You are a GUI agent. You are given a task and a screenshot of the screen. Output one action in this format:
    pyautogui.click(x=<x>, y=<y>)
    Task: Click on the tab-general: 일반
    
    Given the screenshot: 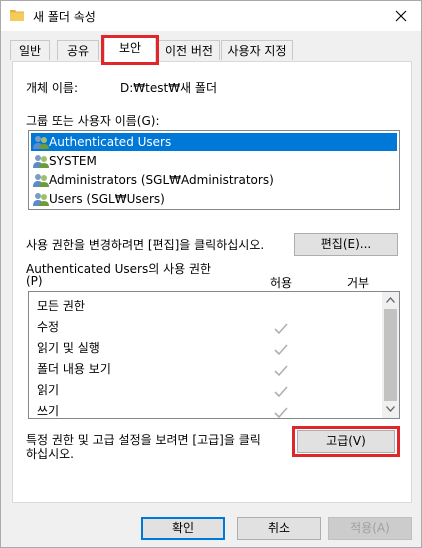 What is the action you would take?
    pyautogui.click(x=30, y=50)
    